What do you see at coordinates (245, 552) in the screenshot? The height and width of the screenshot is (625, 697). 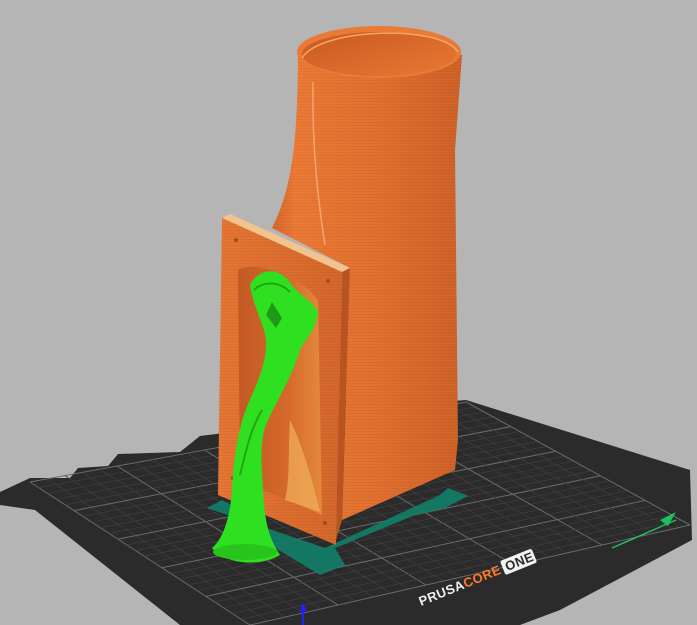 I see `support-base` at bounding box center [245, 552].